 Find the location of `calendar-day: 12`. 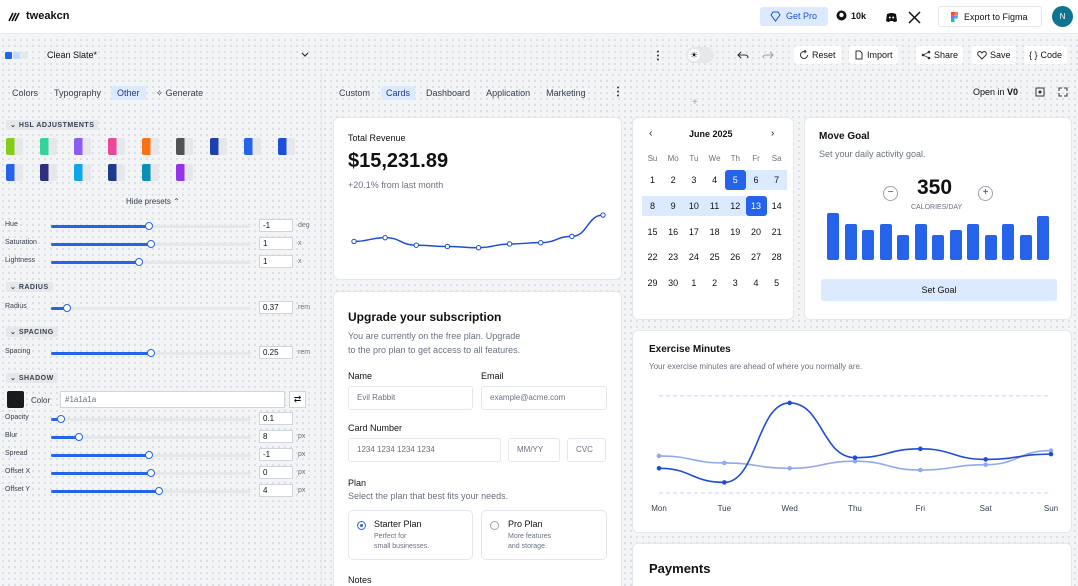

calendar-day: 12 is located at coordinates (735, 205).